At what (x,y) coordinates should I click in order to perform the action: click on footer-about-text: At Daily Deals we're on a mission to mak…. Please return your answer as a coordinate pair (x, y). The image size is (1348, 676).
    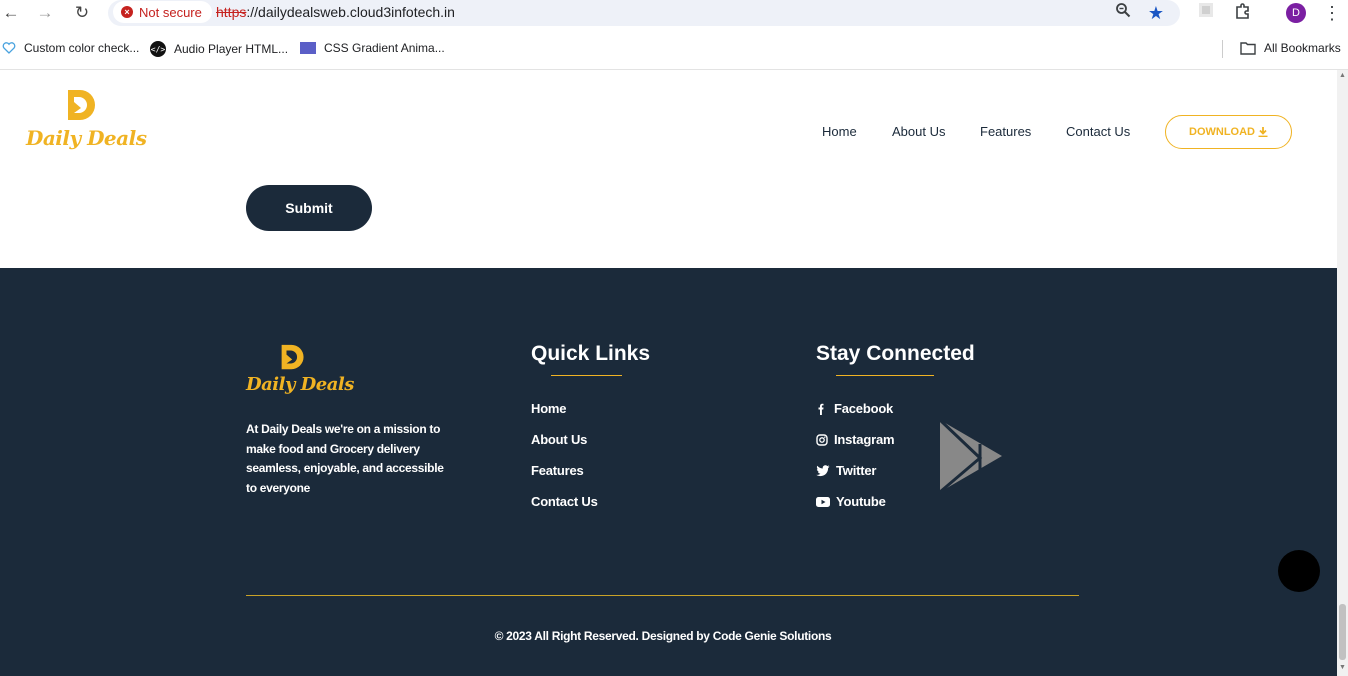
    Looking at the image, I should click on (345, 458).